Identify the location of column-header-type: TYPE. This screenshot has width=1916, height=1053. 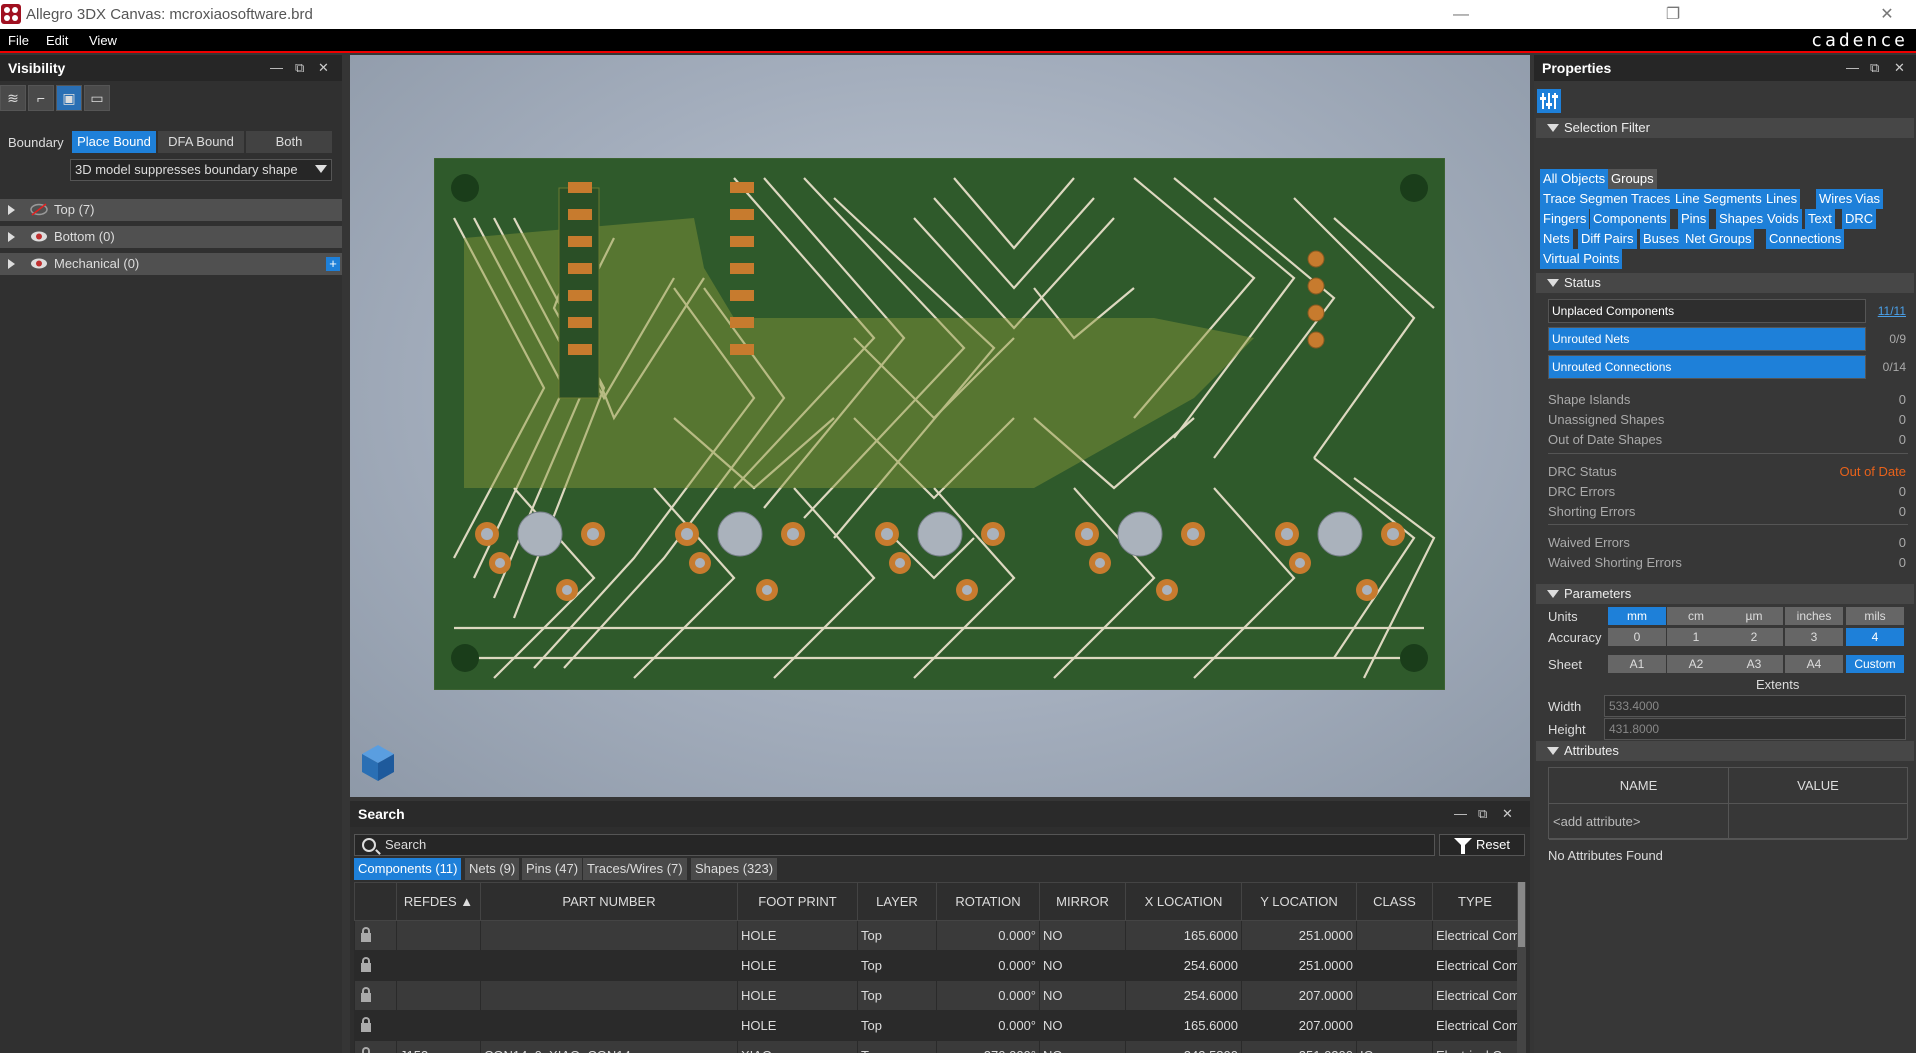
(1474, 901).